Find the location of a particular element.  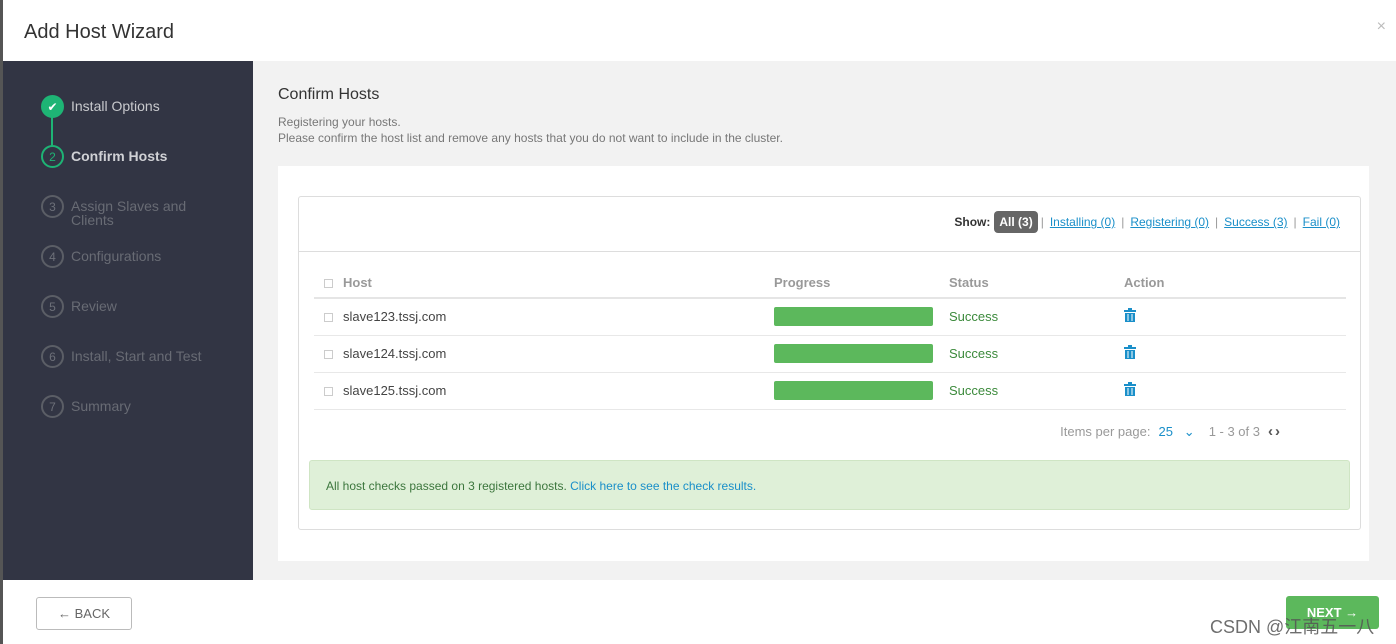

filter-installing: Installing (0) is located at coordinates (1082, 222).